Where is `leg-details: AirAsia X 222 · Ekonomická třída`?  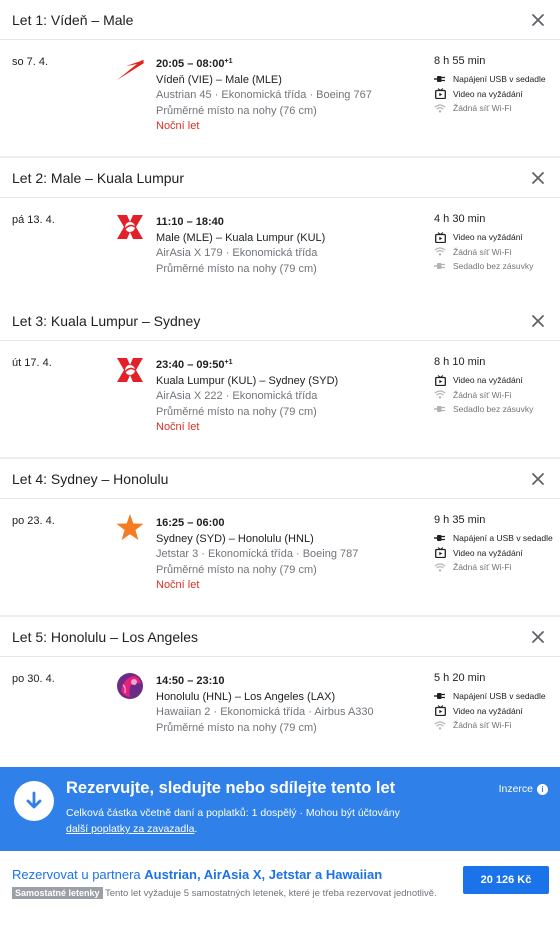 leg-details: AirAsia X 222 · Ekonomická třída is located at coordinates (237, 396).